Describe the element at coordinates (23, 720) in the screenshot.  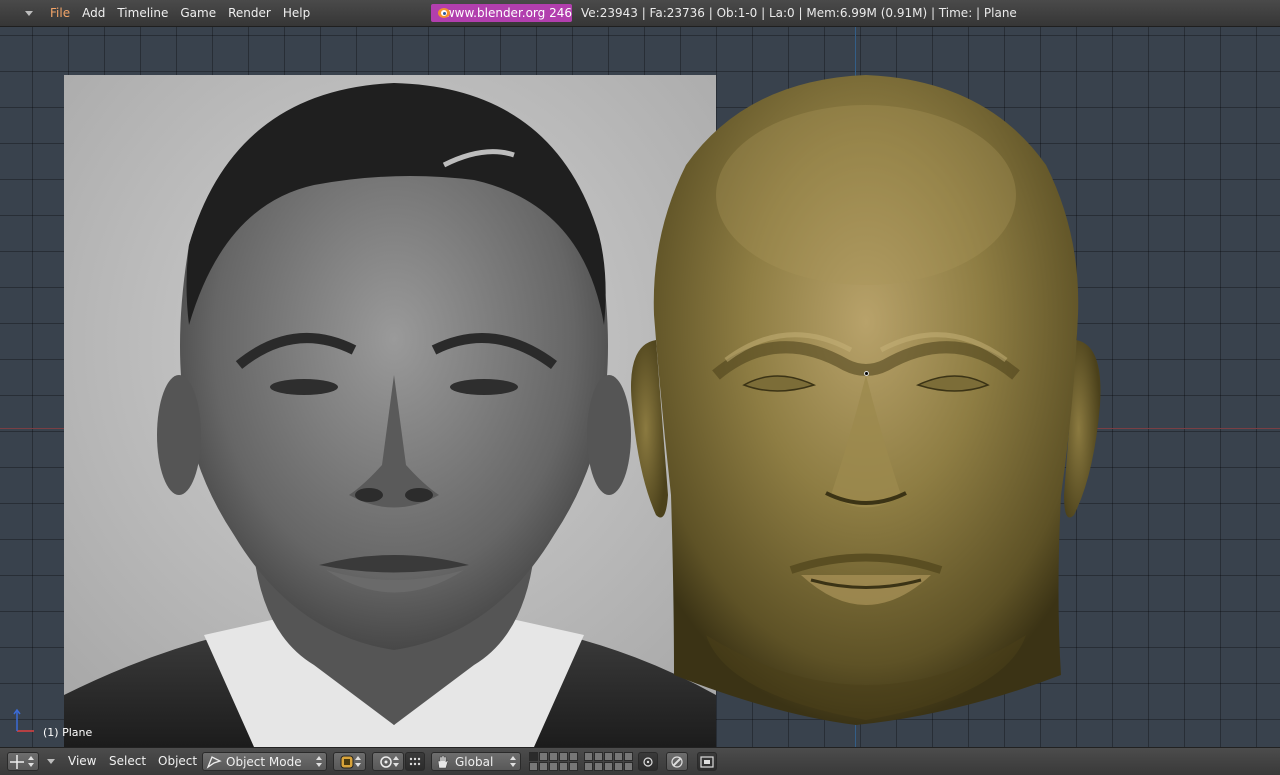
I see `view-axes-icon` at that location.